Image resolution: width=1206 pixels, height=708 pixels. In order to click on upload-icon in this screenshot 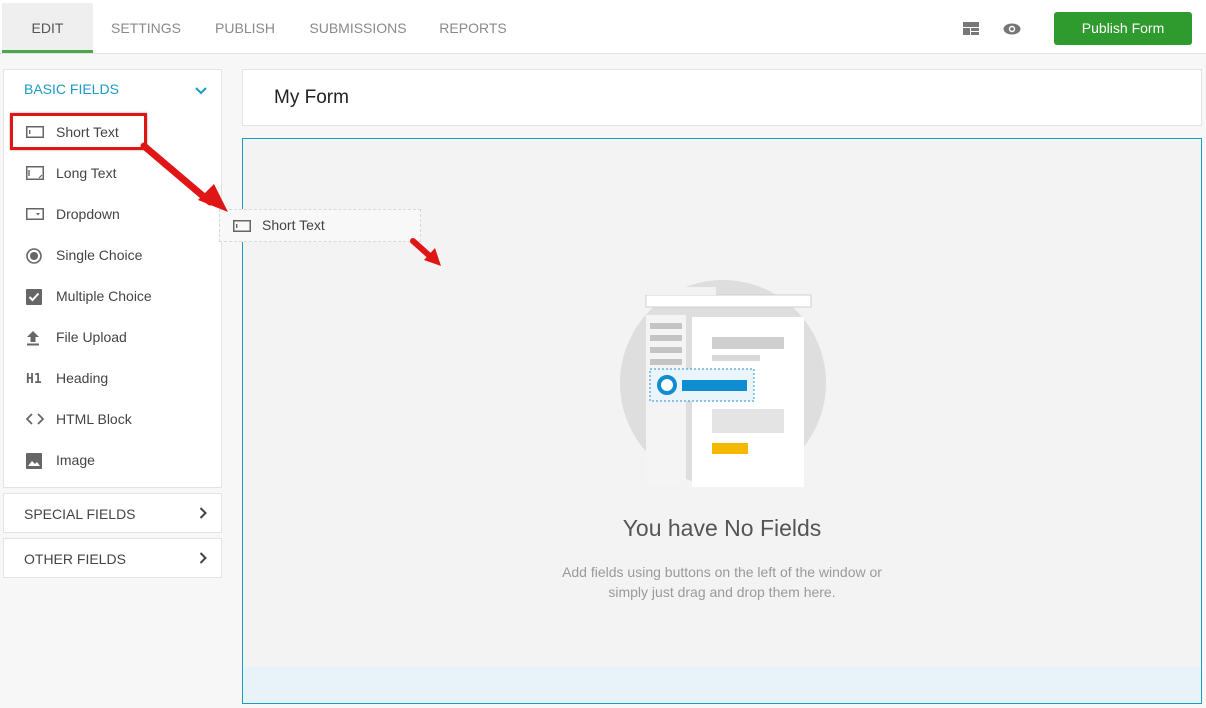, I will do `click(35, 338)`.